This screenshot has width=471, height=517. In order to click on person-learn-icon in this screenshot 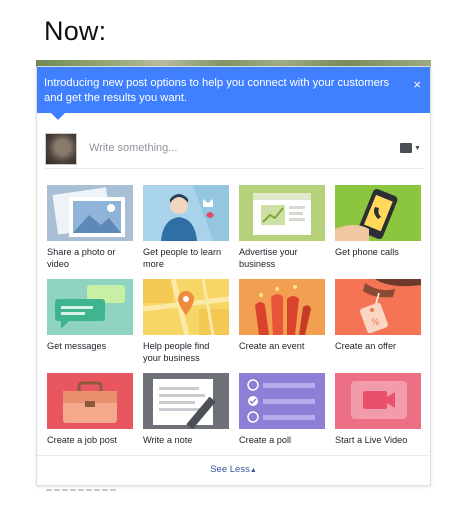, I will do `click(186, 213)`.